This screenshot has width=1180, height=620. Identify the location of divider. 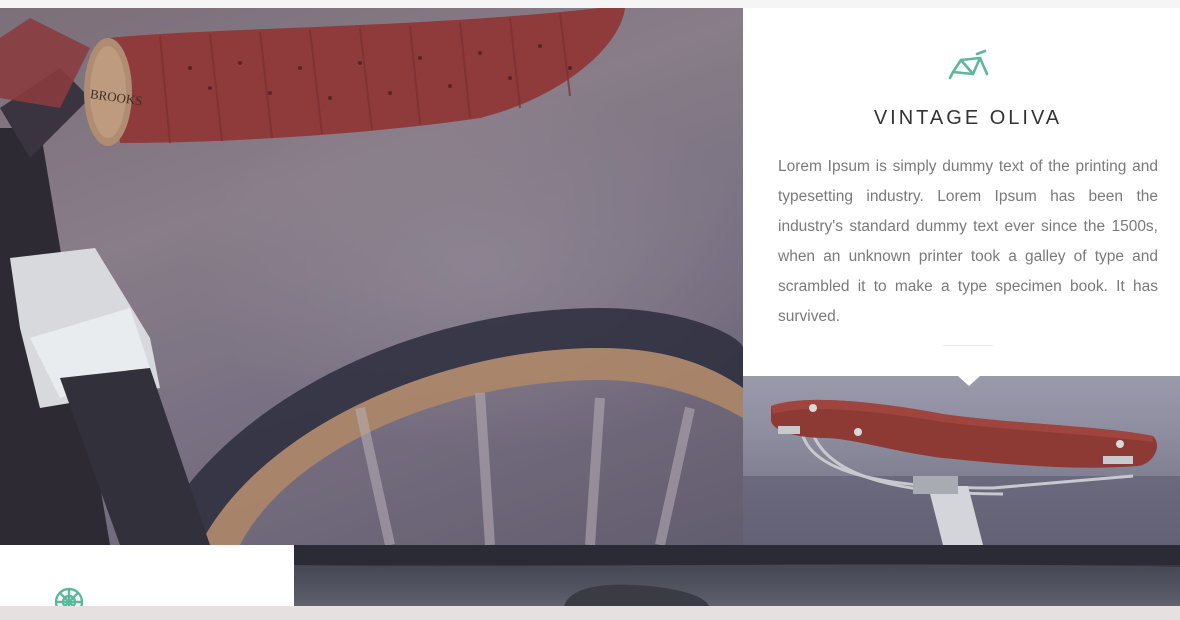
(968, 345).